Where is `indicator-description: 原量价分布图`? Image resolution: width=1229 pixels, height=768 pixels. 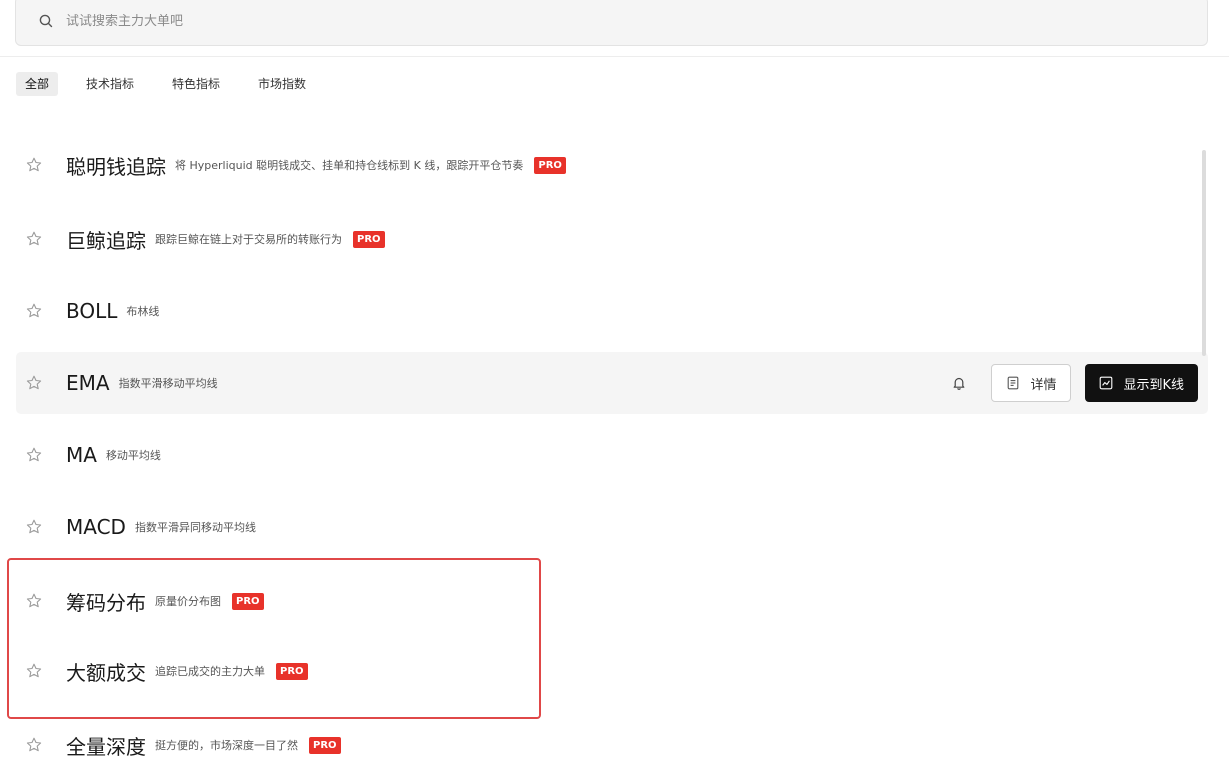
indicator-description: 原量价分布图 is located at coordinates (188, 601).